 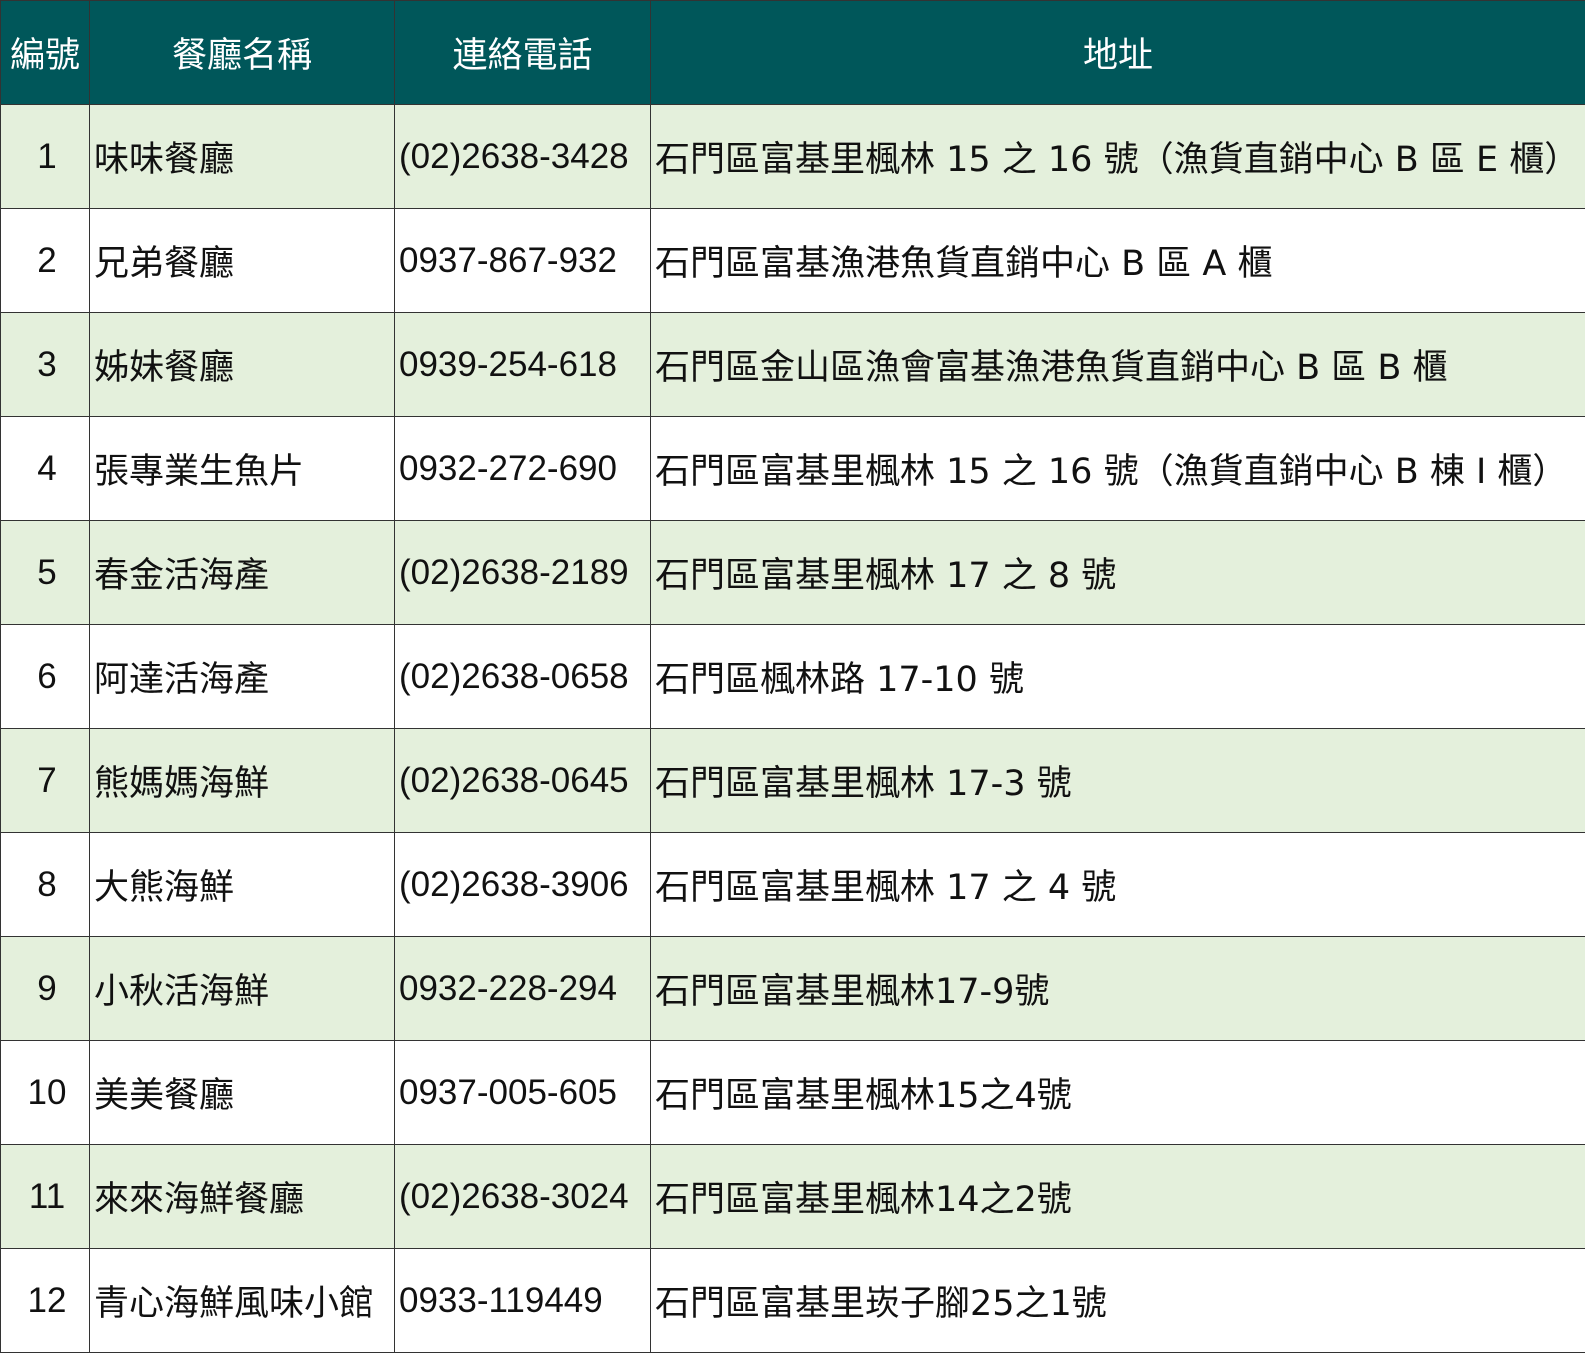 I want to click on cell-address: 石門區富基里楓林 17-3 號, so click(x=1117, y=780).